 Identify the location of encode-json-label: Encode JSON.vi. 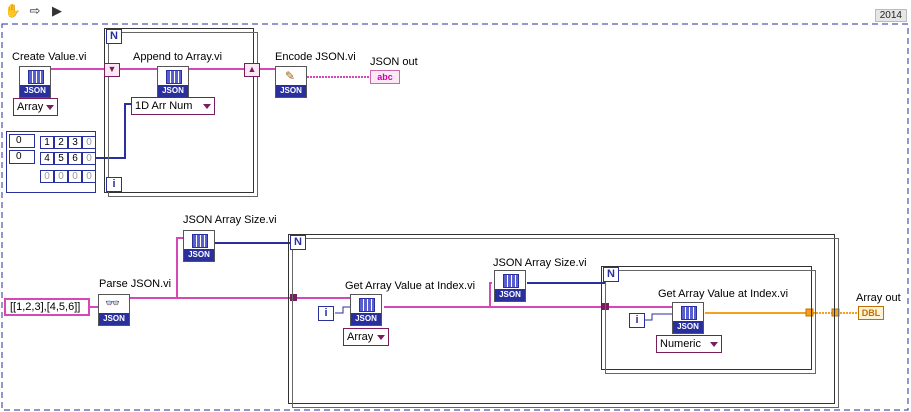
(315, 57).